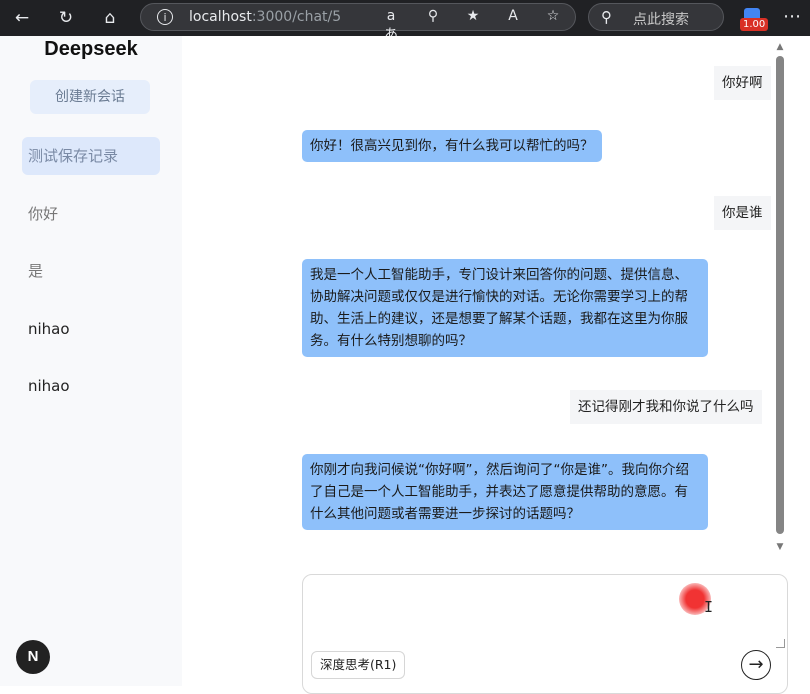  Describe the element at coordinates (452, 146) in the screenshot. I see `assistant-message: 你好！很高兴见到你，有什么我可以帮忙的吗？` at that location.